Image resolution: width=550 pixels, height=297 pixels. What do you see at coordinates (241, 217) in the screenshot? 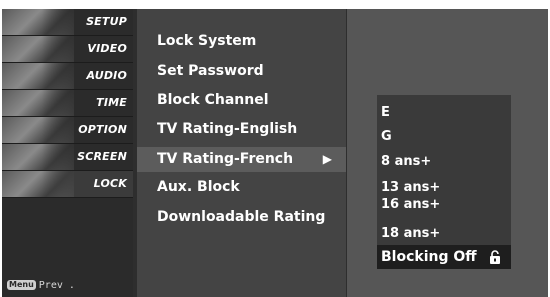
I see `menu-item-downloadable-rating: Downloadable Rating` at bounding box center [241, 217].